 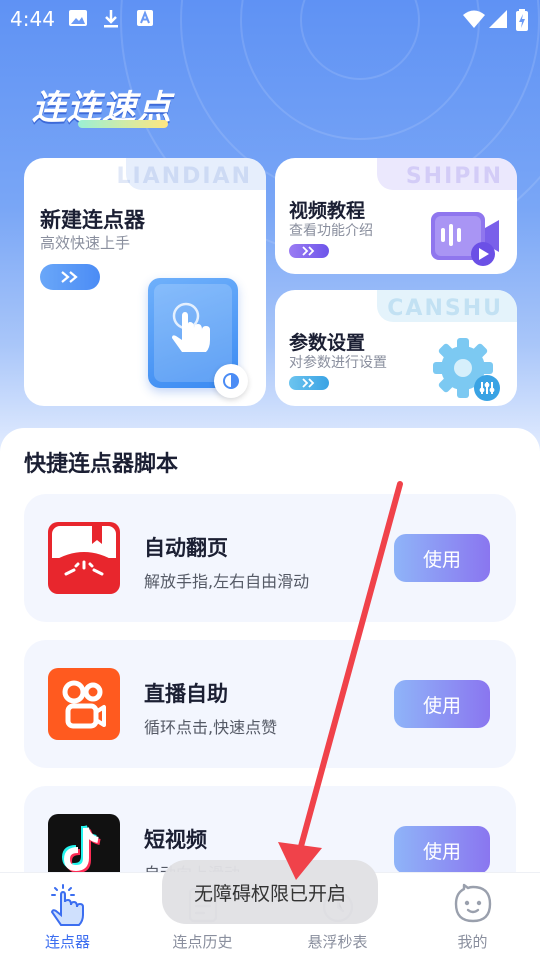 What do you see at coordinates (184, 176) in the screenshot?
I see `card-watermark: LIANDIAN` at bounding box center [184, 176].